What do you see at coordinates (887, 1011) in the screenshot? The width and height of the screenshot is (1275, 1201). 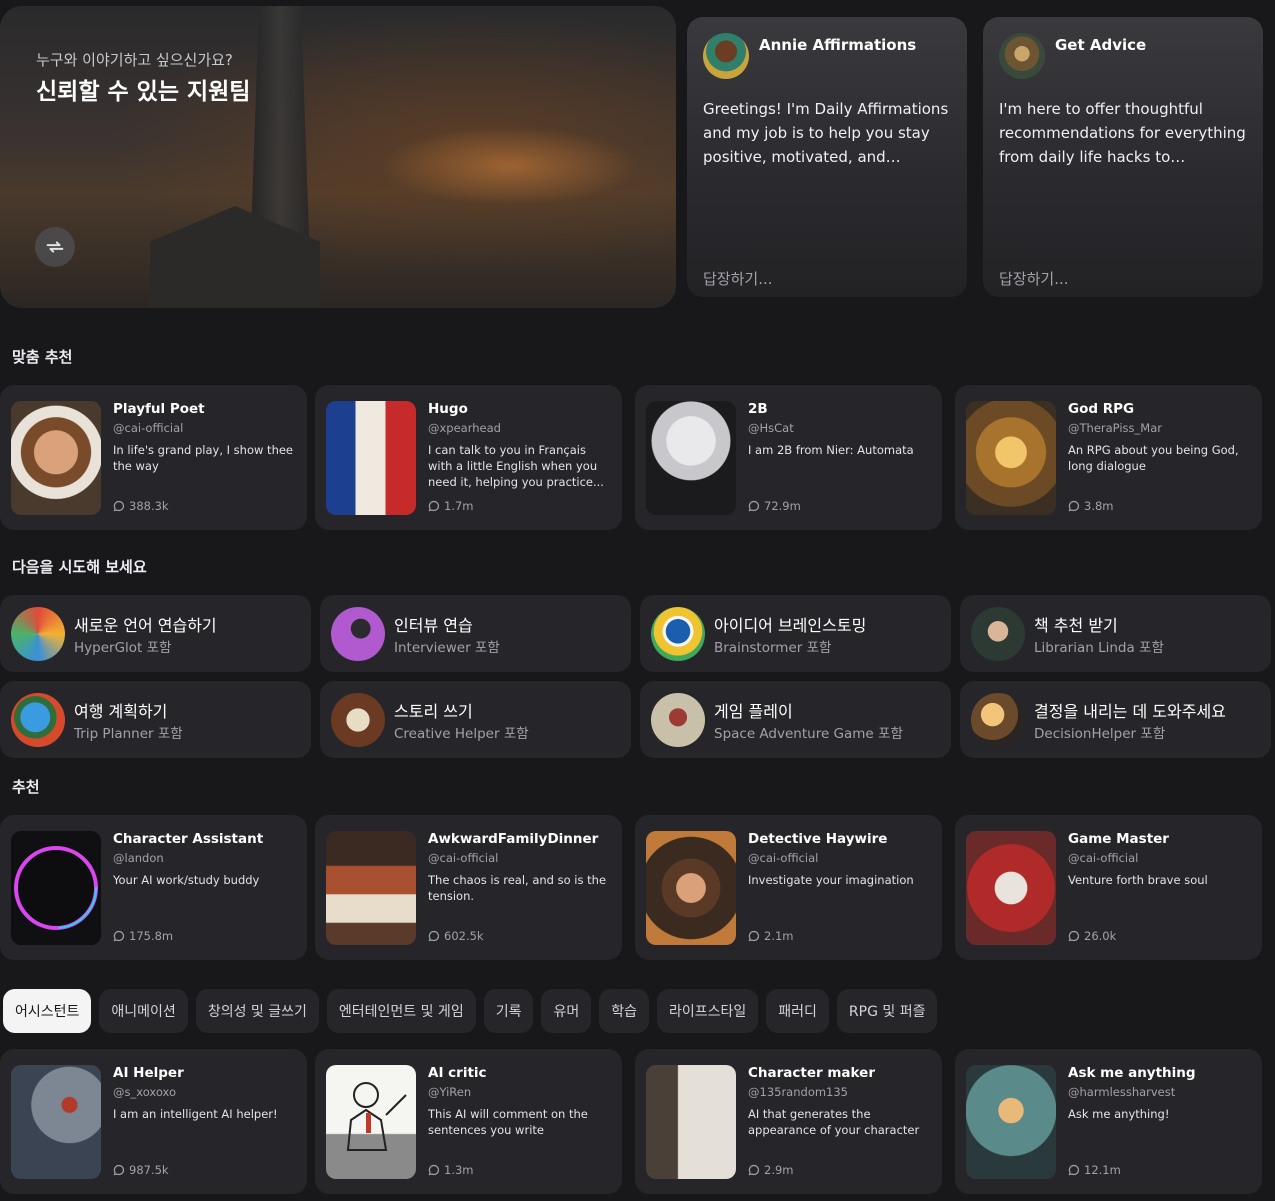 I see `tab-rpg-puzzles: RPG 및 퍼즐` at bounding box center [887, 1011].